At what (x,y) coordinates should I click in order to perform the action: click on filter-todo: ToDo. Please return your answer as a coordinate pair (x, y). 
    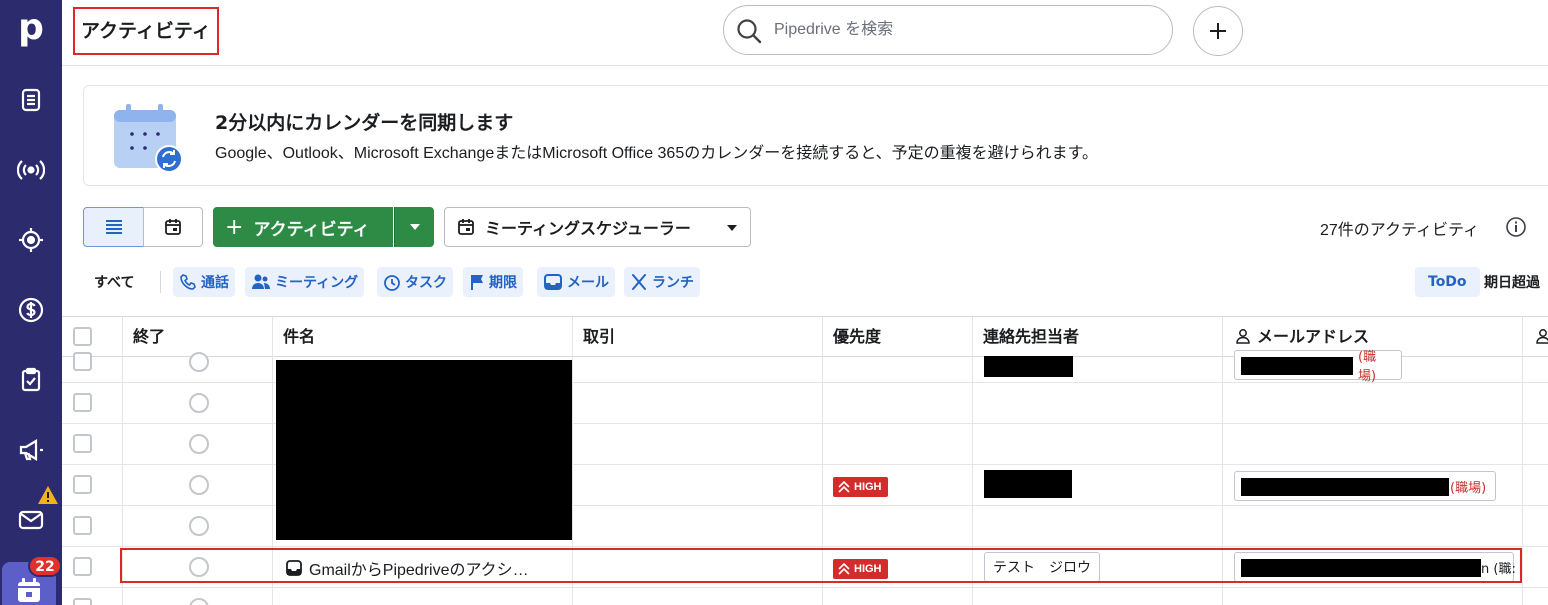
    Looking at the image, I should click on (1447, 282).